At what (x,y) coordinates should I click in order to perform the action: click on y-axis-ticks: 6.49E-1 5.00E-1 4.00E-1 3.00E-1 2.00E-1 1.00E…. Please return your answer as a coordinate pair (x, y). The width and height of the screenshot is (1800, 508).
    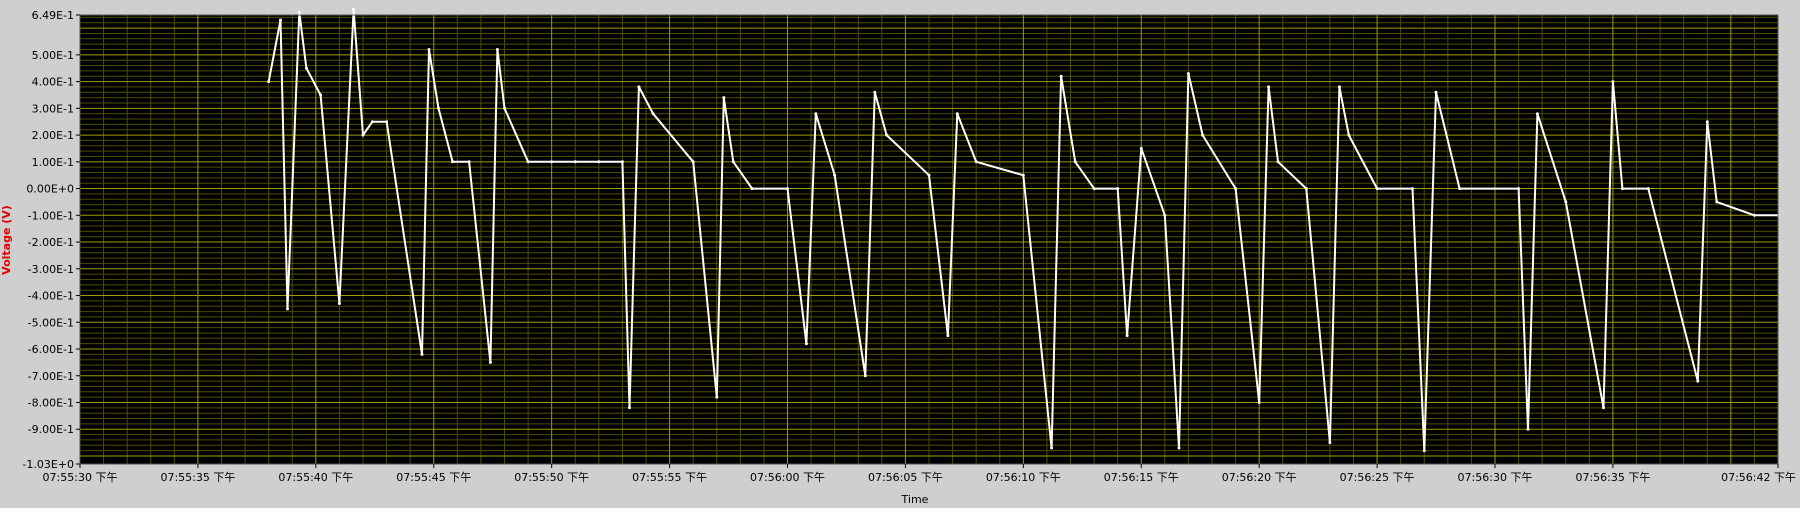
    Looking at the image, I should click on (51, 240).